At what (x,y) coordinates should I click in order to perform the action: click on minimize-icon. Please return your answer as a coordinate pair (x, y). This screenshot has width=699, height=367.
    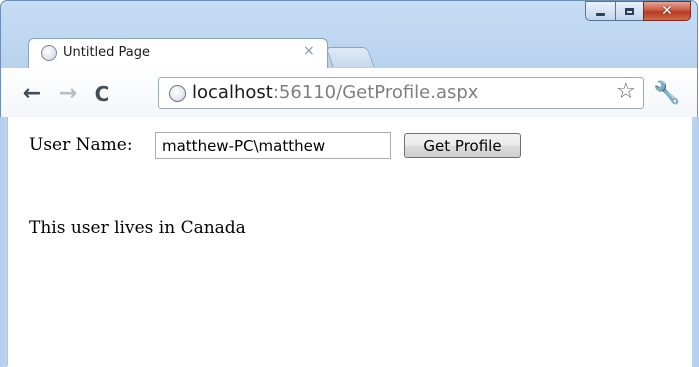
    Looking at the image, I should click on (600, 14).